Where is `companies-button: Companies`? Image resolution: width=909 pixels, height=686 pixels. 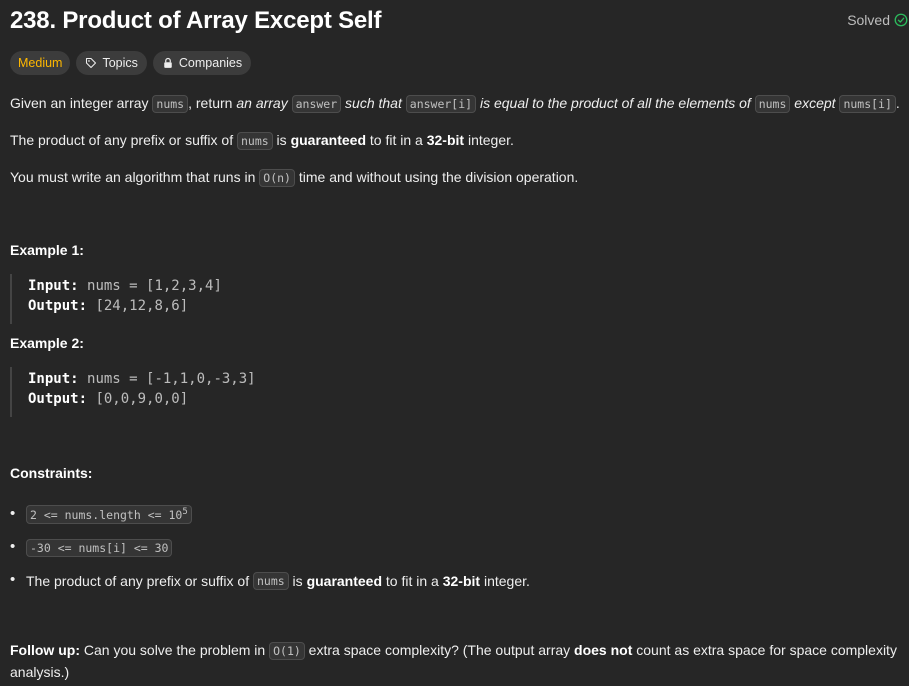 companies-button: Companies is located at coordinates (202, 63).